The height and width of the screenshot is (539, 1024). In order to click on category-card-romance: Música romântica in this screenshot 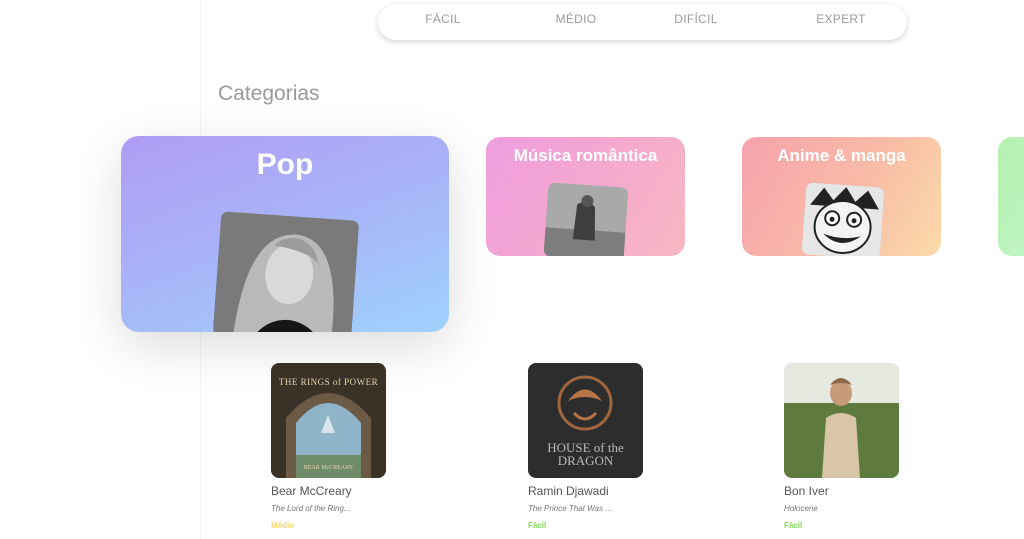, I will do `click(585, 196)`.